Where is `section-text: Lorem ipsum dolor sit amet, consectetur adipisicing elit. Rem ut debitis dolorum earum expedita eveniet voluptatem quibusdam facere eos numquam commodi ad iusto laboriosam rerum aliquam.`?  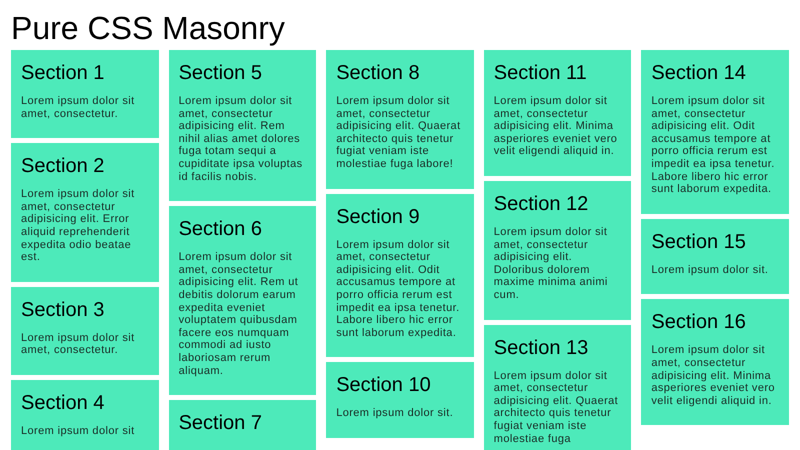 section-text: Lorem ipsum dolor sit amet, consectetur adipisicing elit. Rem ut debitis dolorum earum expedita eveniet voluptatem quibusdam facere eos numquam commodi ad iusto laboriosam rerum aliquam. is located at coordinates (239, 314).